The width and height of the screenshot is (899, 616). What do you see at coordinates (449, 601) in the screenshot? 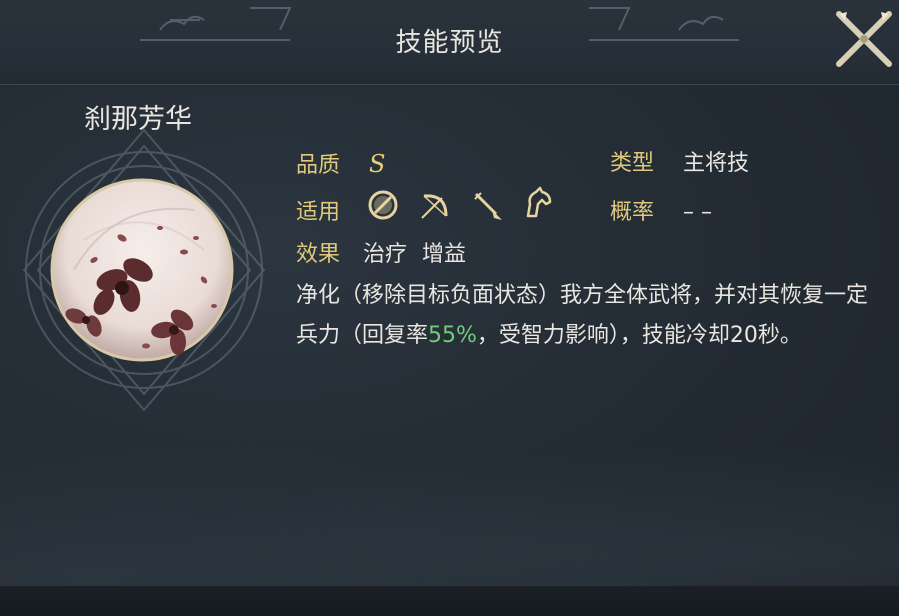
I see `bottom-bar` at bounding box center [449, 601].